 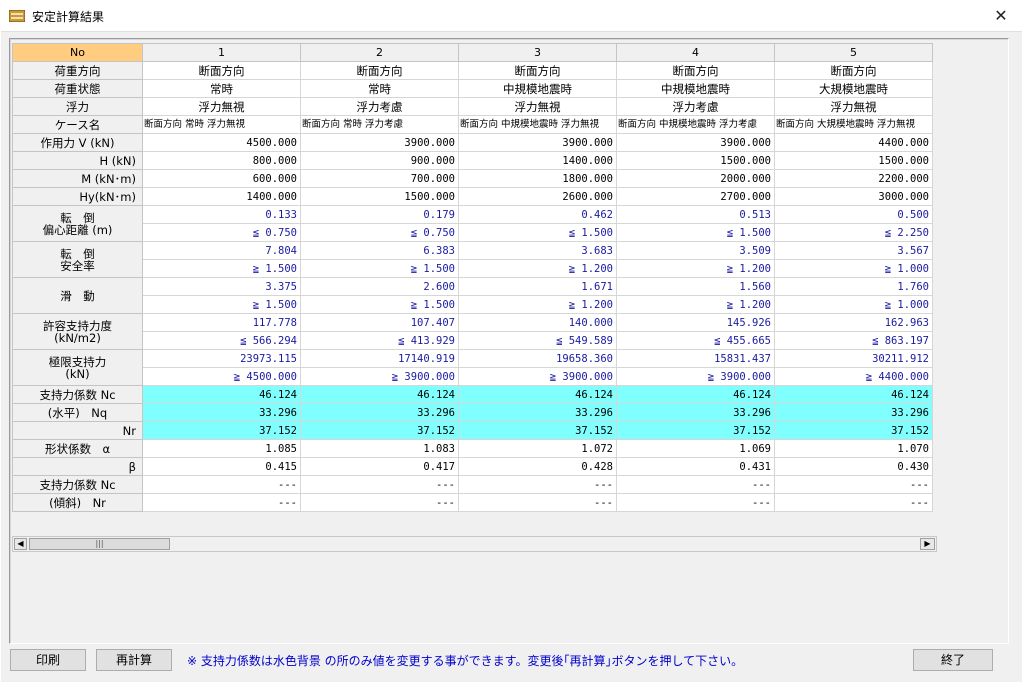 I want to click on table-cell: 19658.360, so click(x=537, y=358).